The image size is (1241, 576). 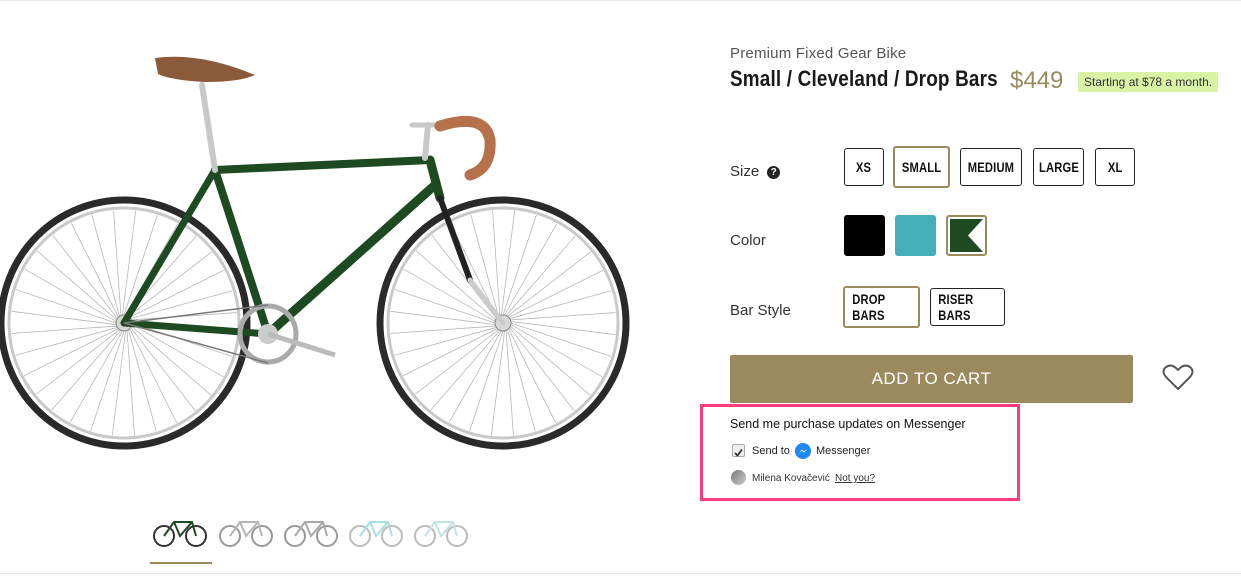 I want to click on top-divider, so click(x=620, y=0).